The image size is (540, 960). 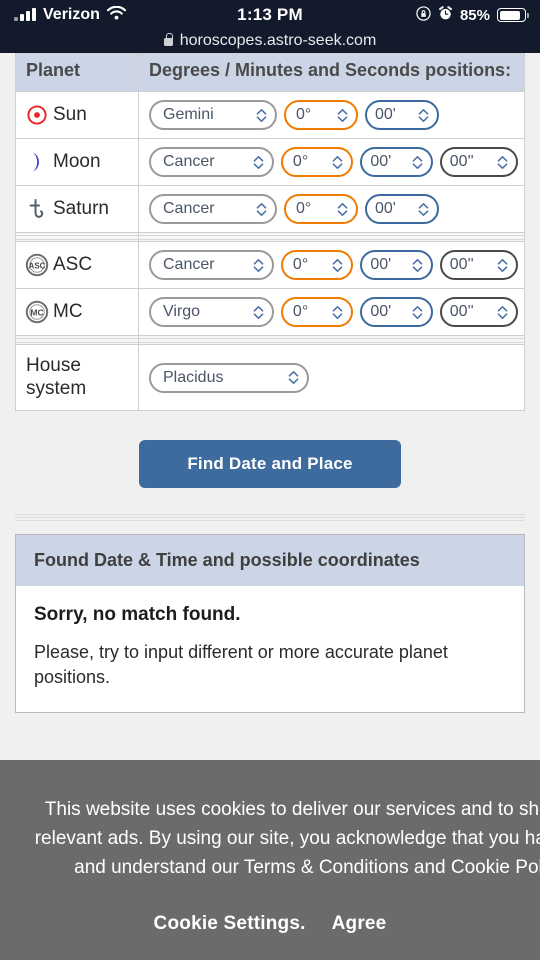 I want to click on asc-icon: ASC, so click(x=37, y=265).